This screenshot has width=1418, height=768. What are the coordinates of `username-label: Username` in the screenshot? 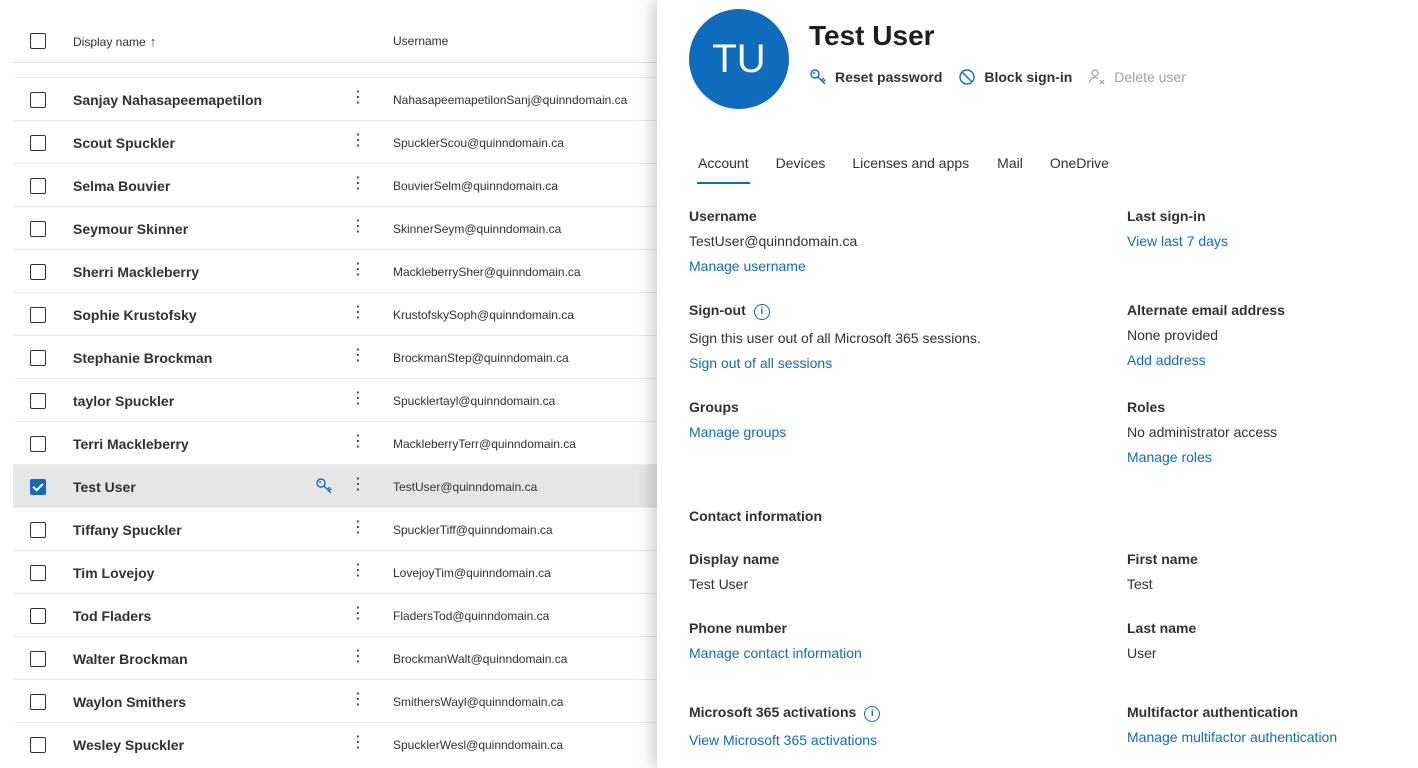 It's located at (723, 216).